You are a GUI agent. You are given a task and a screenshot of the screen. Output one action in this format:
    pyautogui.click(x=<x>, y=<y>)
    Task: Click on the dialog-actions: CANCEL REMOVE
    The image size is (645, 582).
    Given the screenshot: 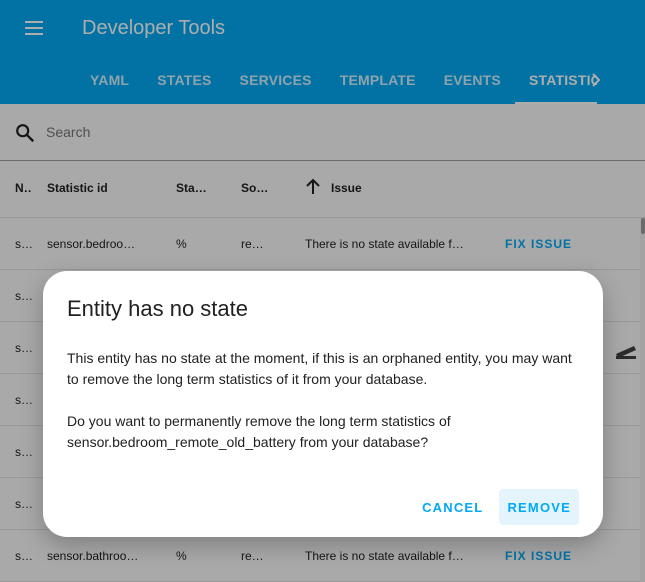 What is the action you would take?
    pyautogui.click(x=496, y=507)
    